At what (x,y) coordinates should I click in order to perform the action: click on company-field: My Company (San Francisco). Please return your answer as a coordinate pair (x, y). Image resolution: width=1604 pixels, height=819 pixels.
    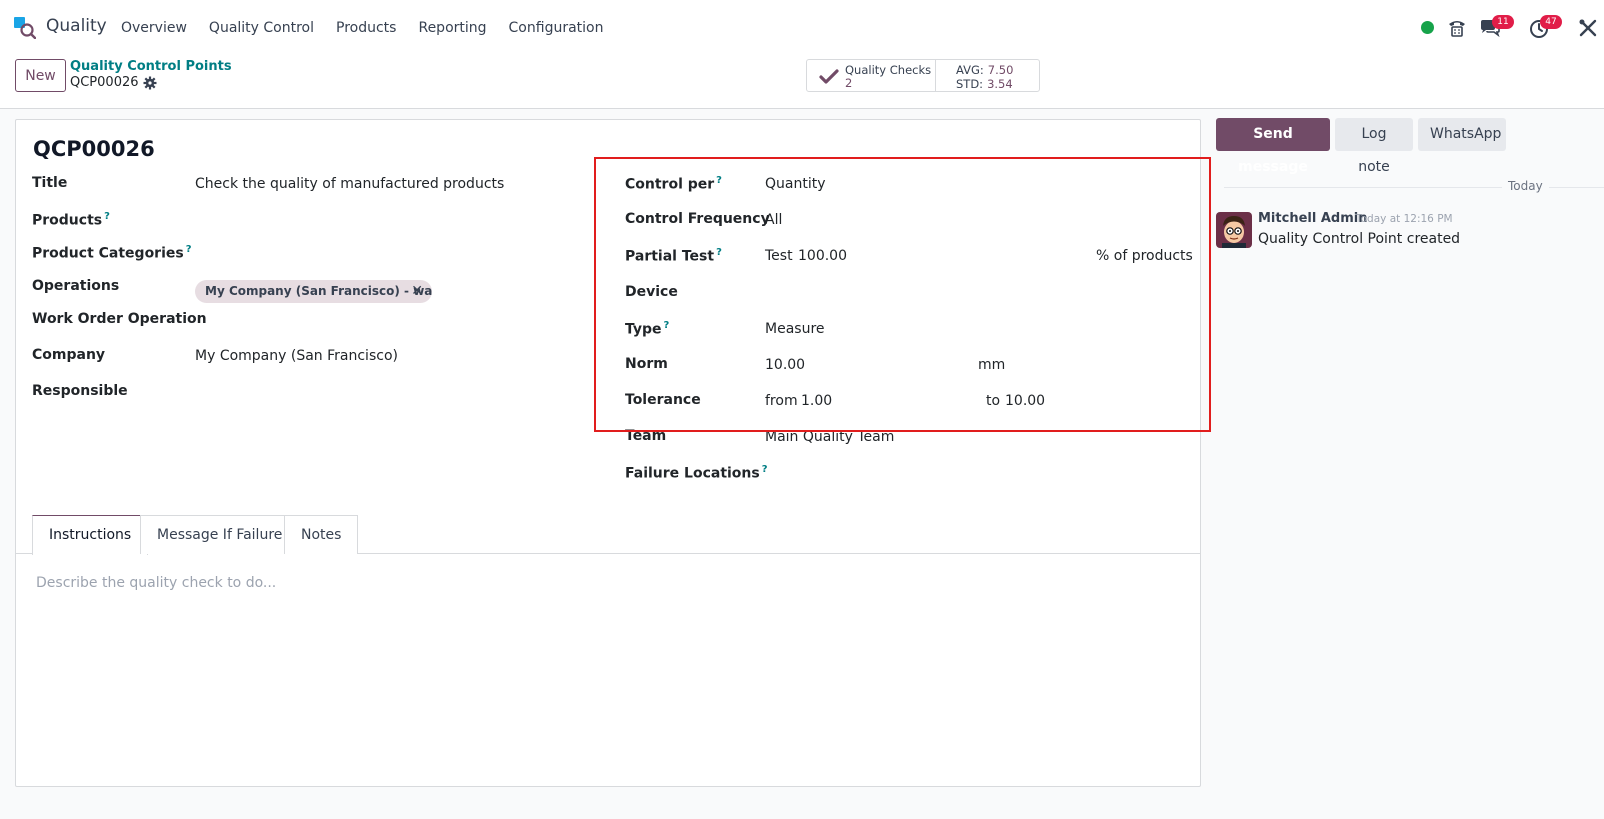
    Looking at the image, I should click on (296, 356).